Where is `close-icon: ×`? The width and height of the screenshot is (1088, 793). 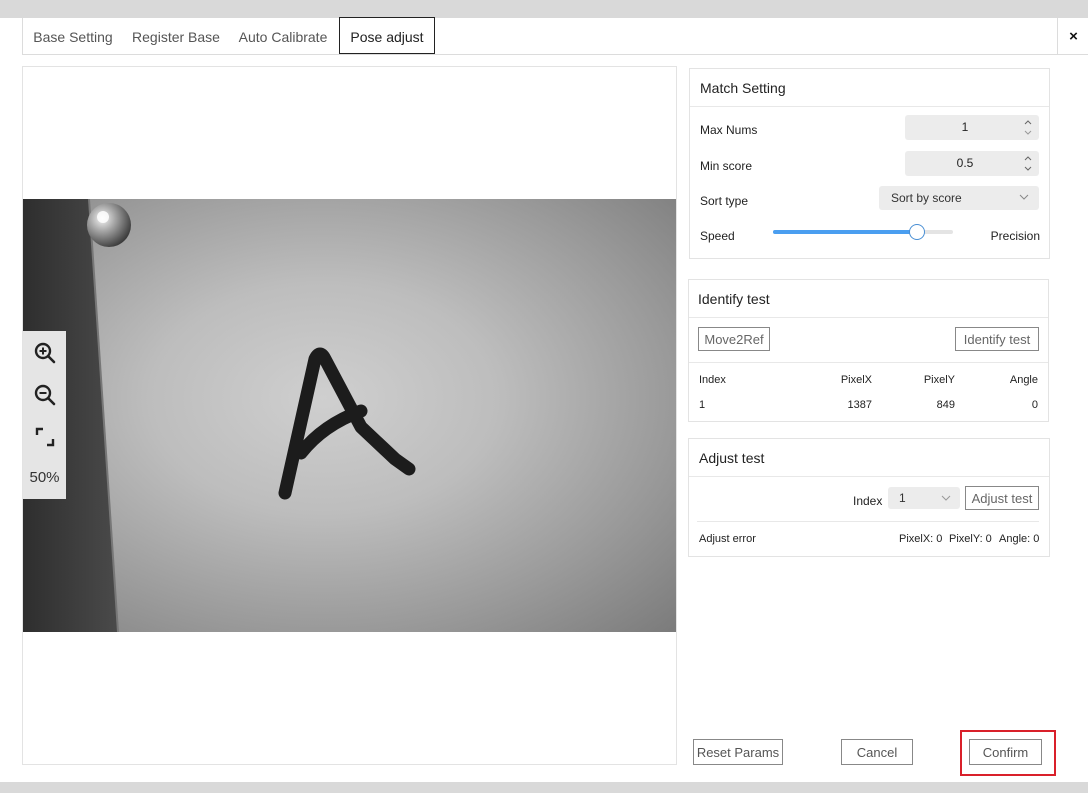
close-icon: × is located at coordinates (1072, 36).